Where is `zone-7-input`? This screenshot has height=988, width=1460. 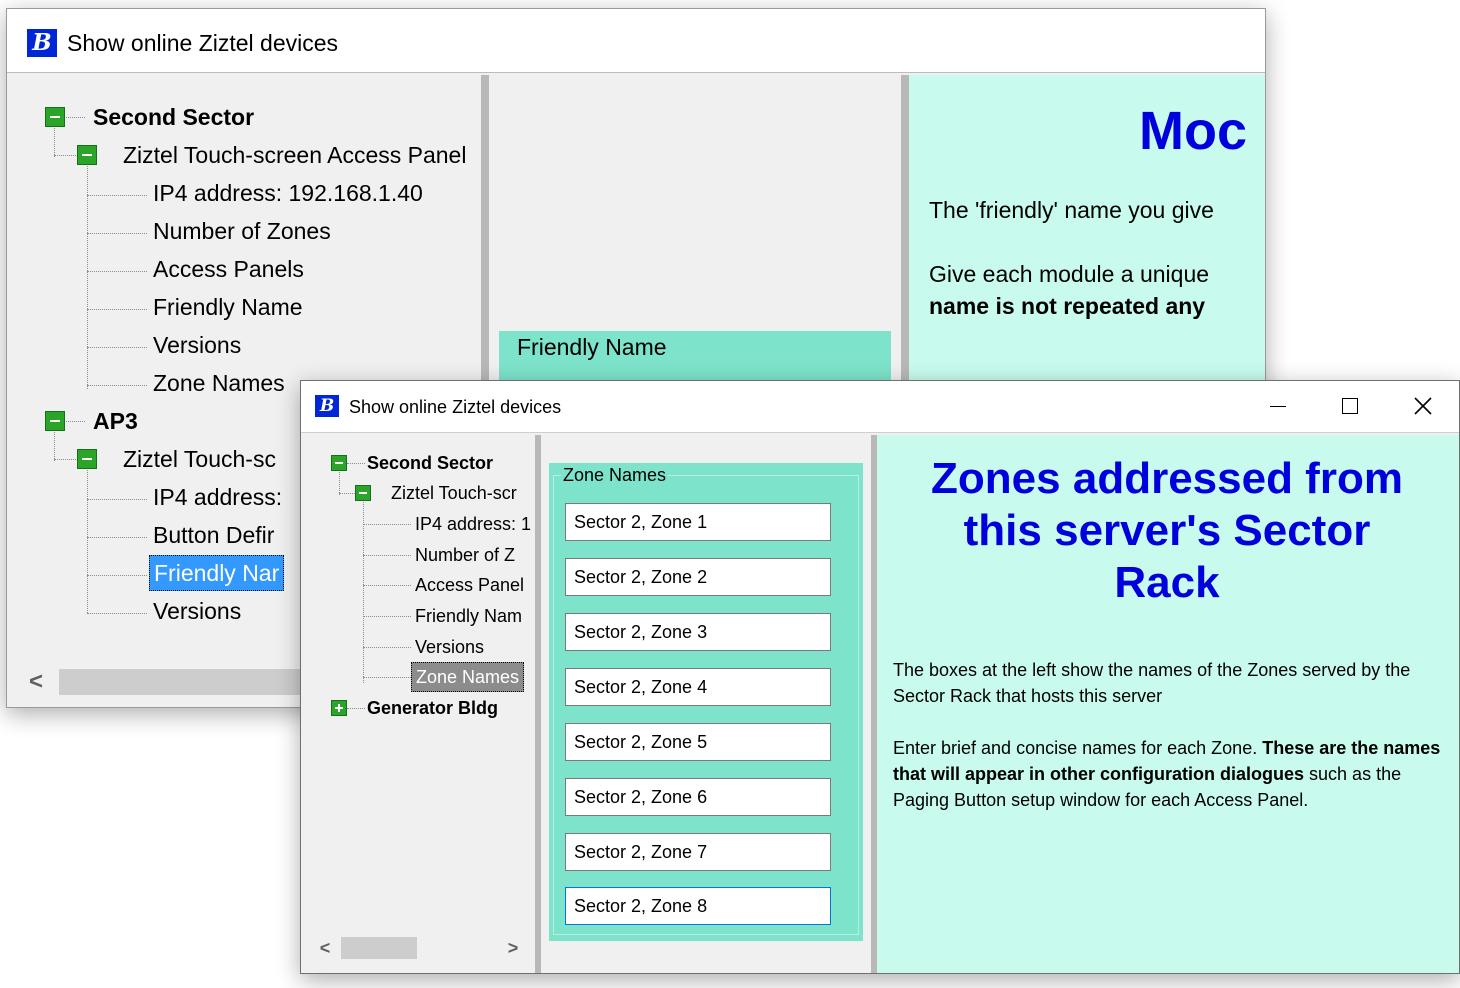
zone-7-input is located at coordinates (698, 852).